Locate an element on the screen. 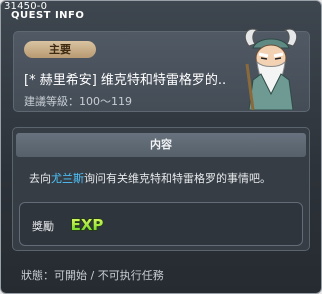 This screenshot has width=322, height=294. reward-label: 獎勵 is located at coordinates (43, 226).